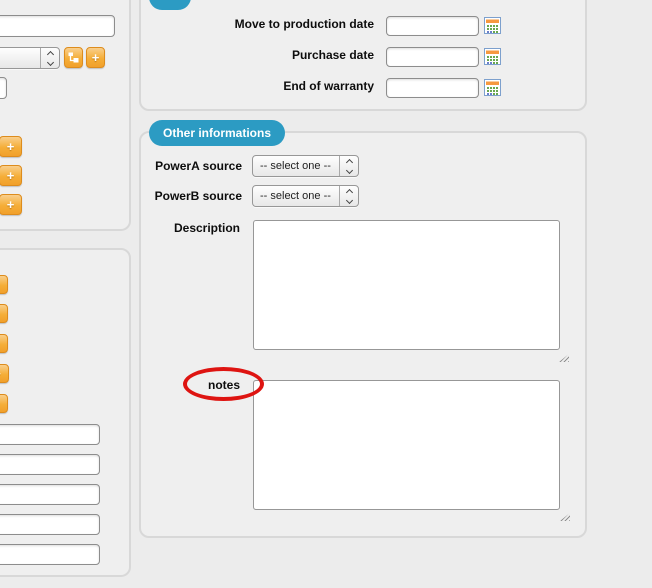 The image size is (652, 588). What do you see at coordinates (332, 55) in the screenshot?
I see `purchase-date-label: Purchase date` at bounding box center [332, 55].